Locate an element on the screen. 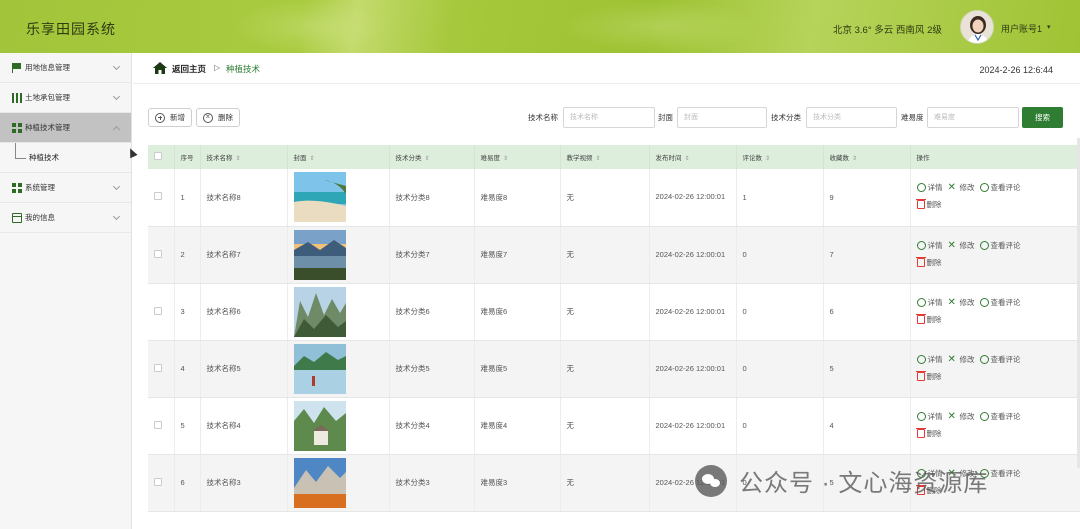 The image size is (1080, 529). app-title: 乐享田园系统 is located at coordinates (71, 29).